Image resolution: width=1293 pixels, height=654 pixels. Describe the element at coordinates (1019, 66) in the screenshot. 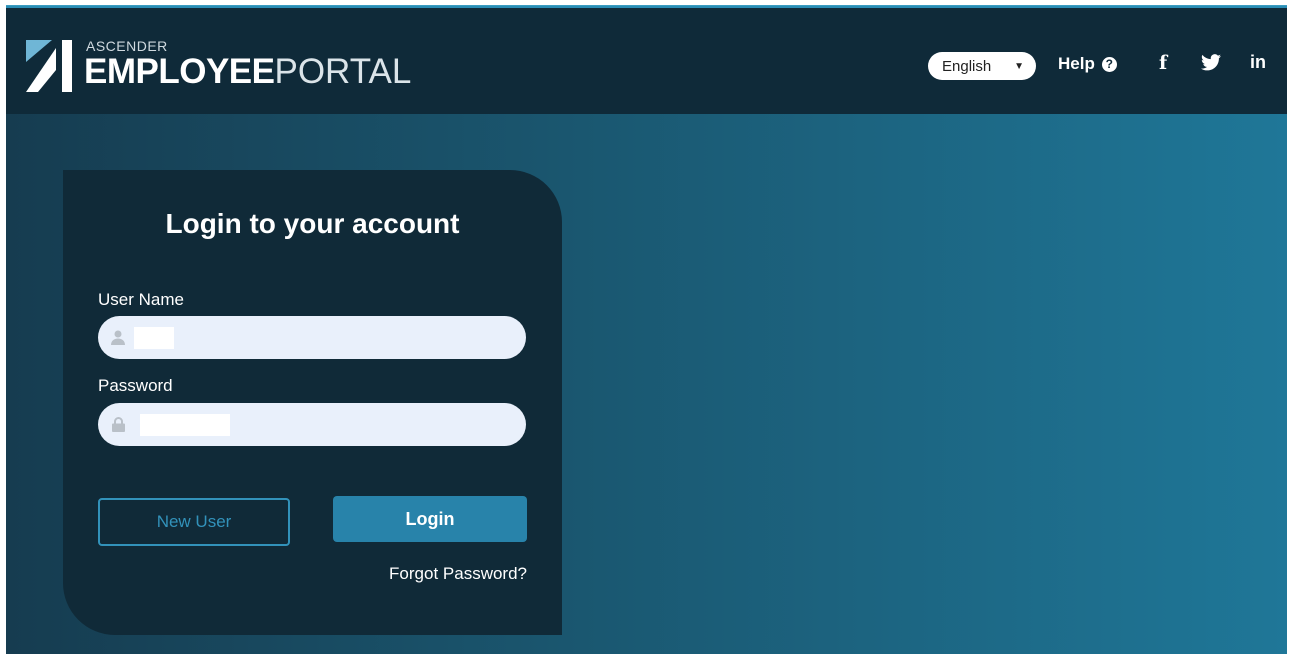

I see `caret-down-icon: ▼` at that location.